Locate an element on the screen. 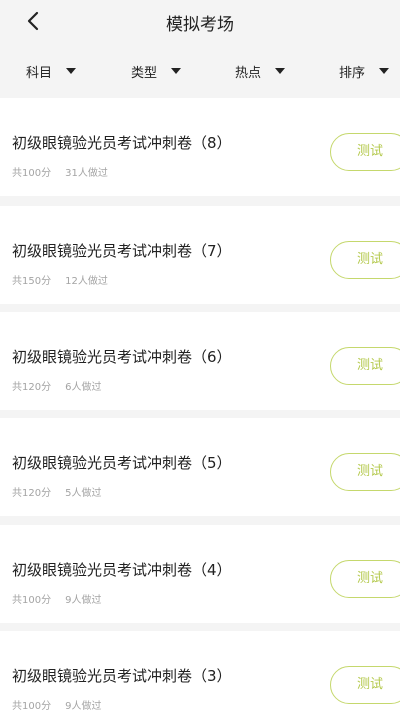  filter-sort: 排序 is located at coordinates (364, 71).